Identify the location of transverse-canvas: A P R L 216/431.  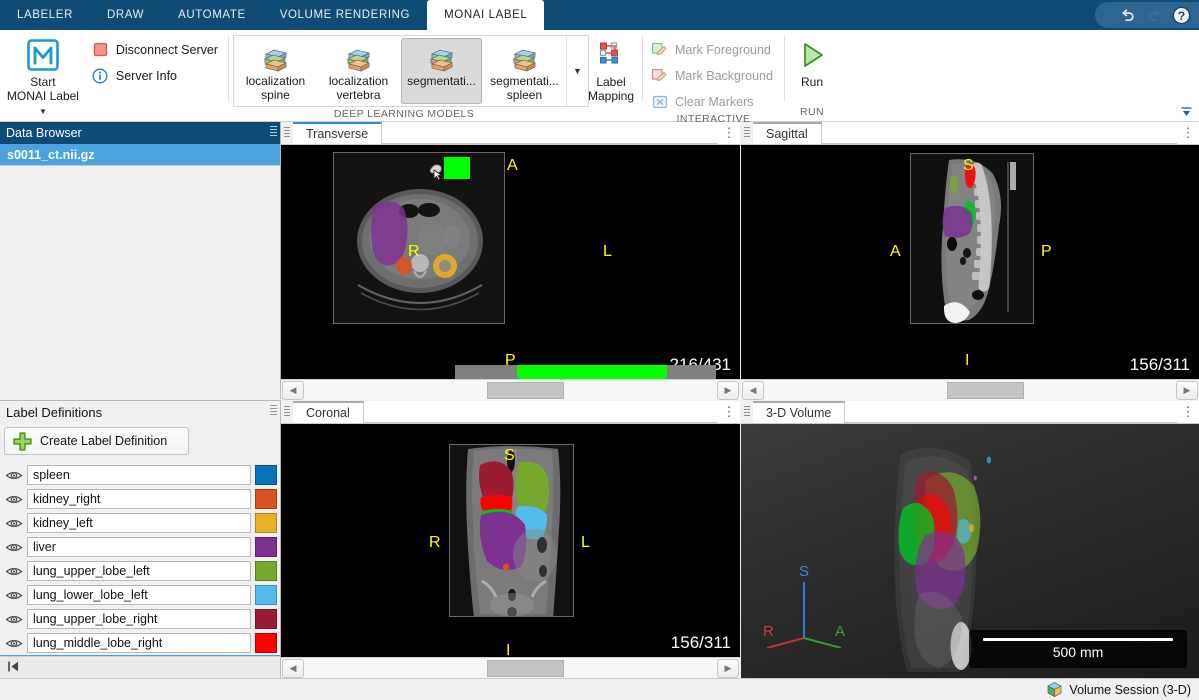
(510, 262).